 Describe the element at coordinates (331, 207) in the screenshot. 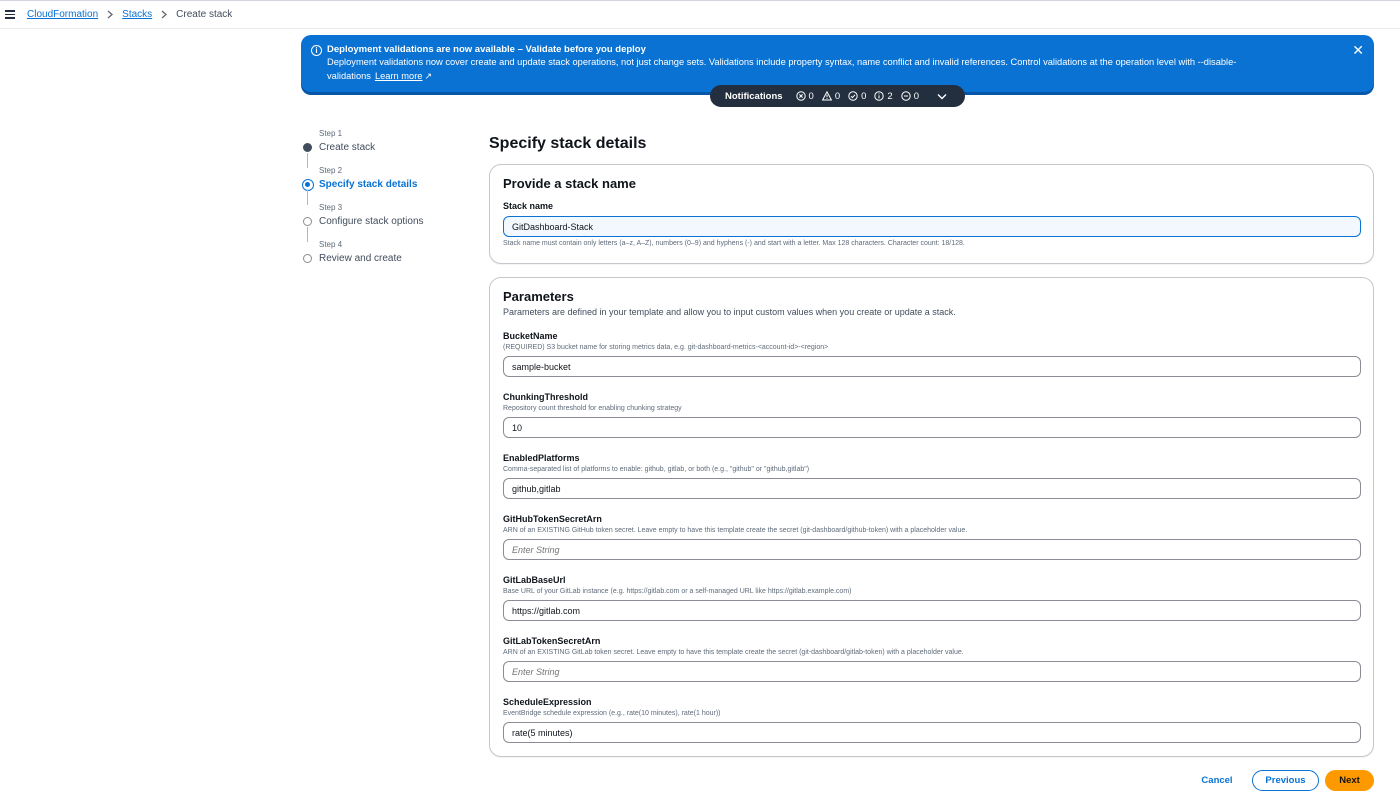

I see `step-number: Step 3` at that location.